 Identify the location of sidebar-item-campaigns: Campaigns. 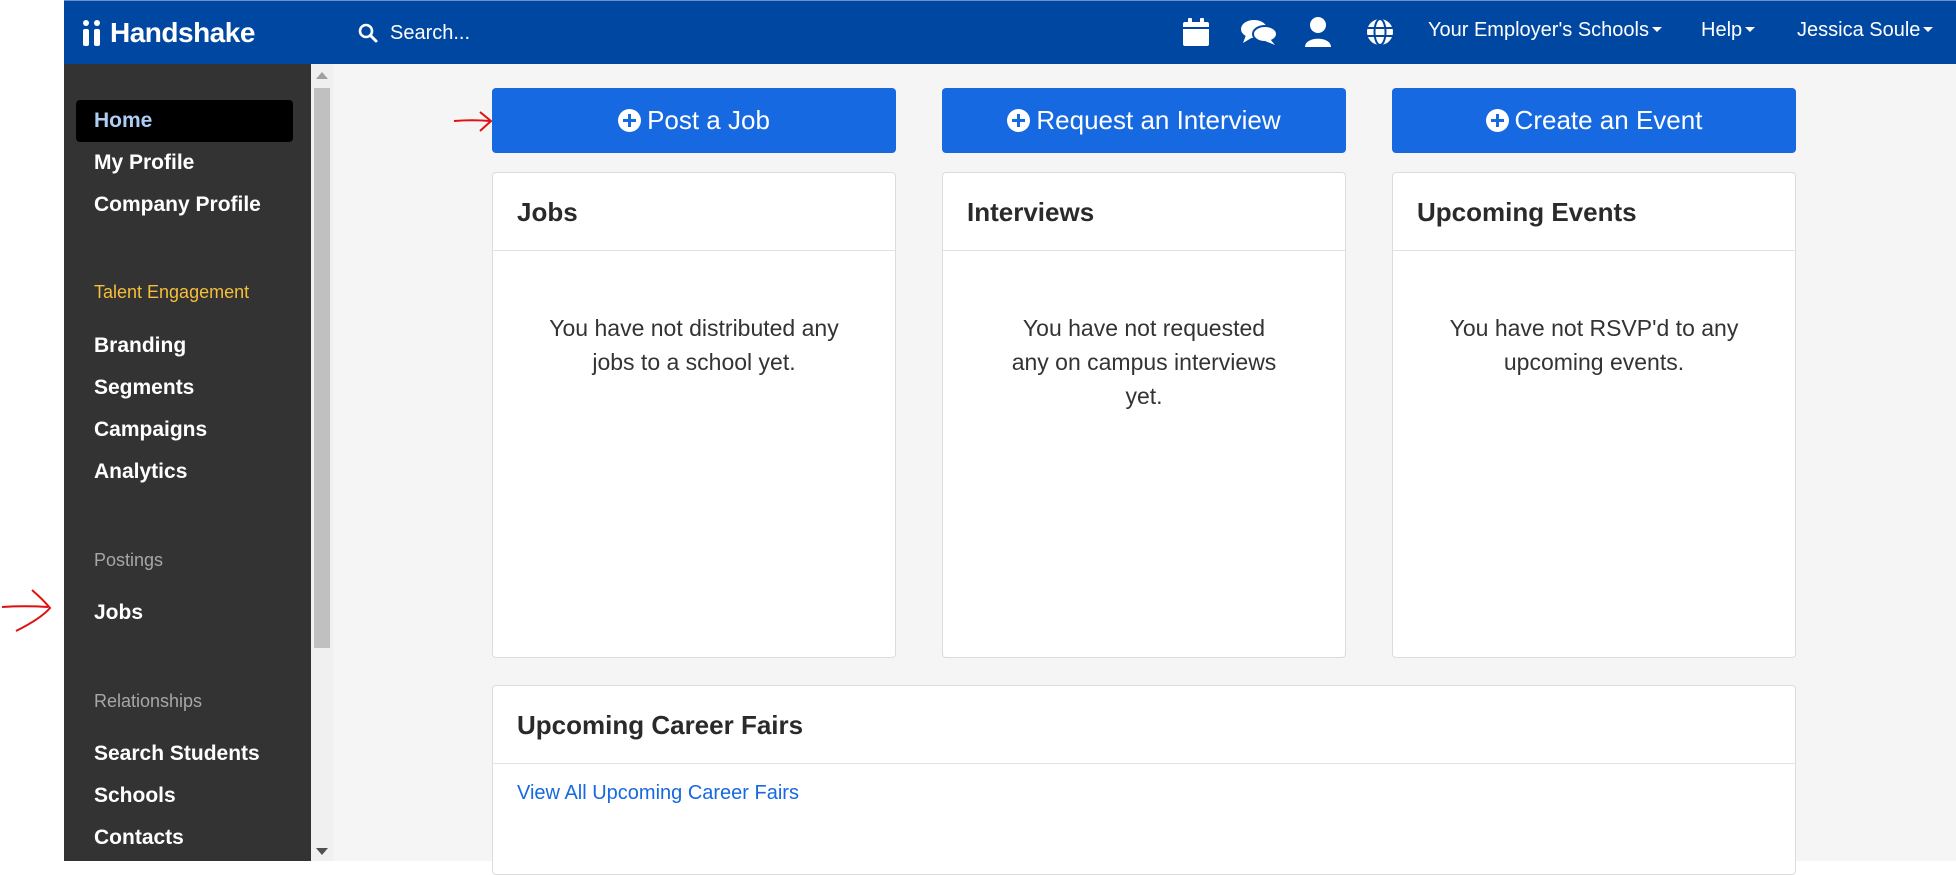
(184, 430).